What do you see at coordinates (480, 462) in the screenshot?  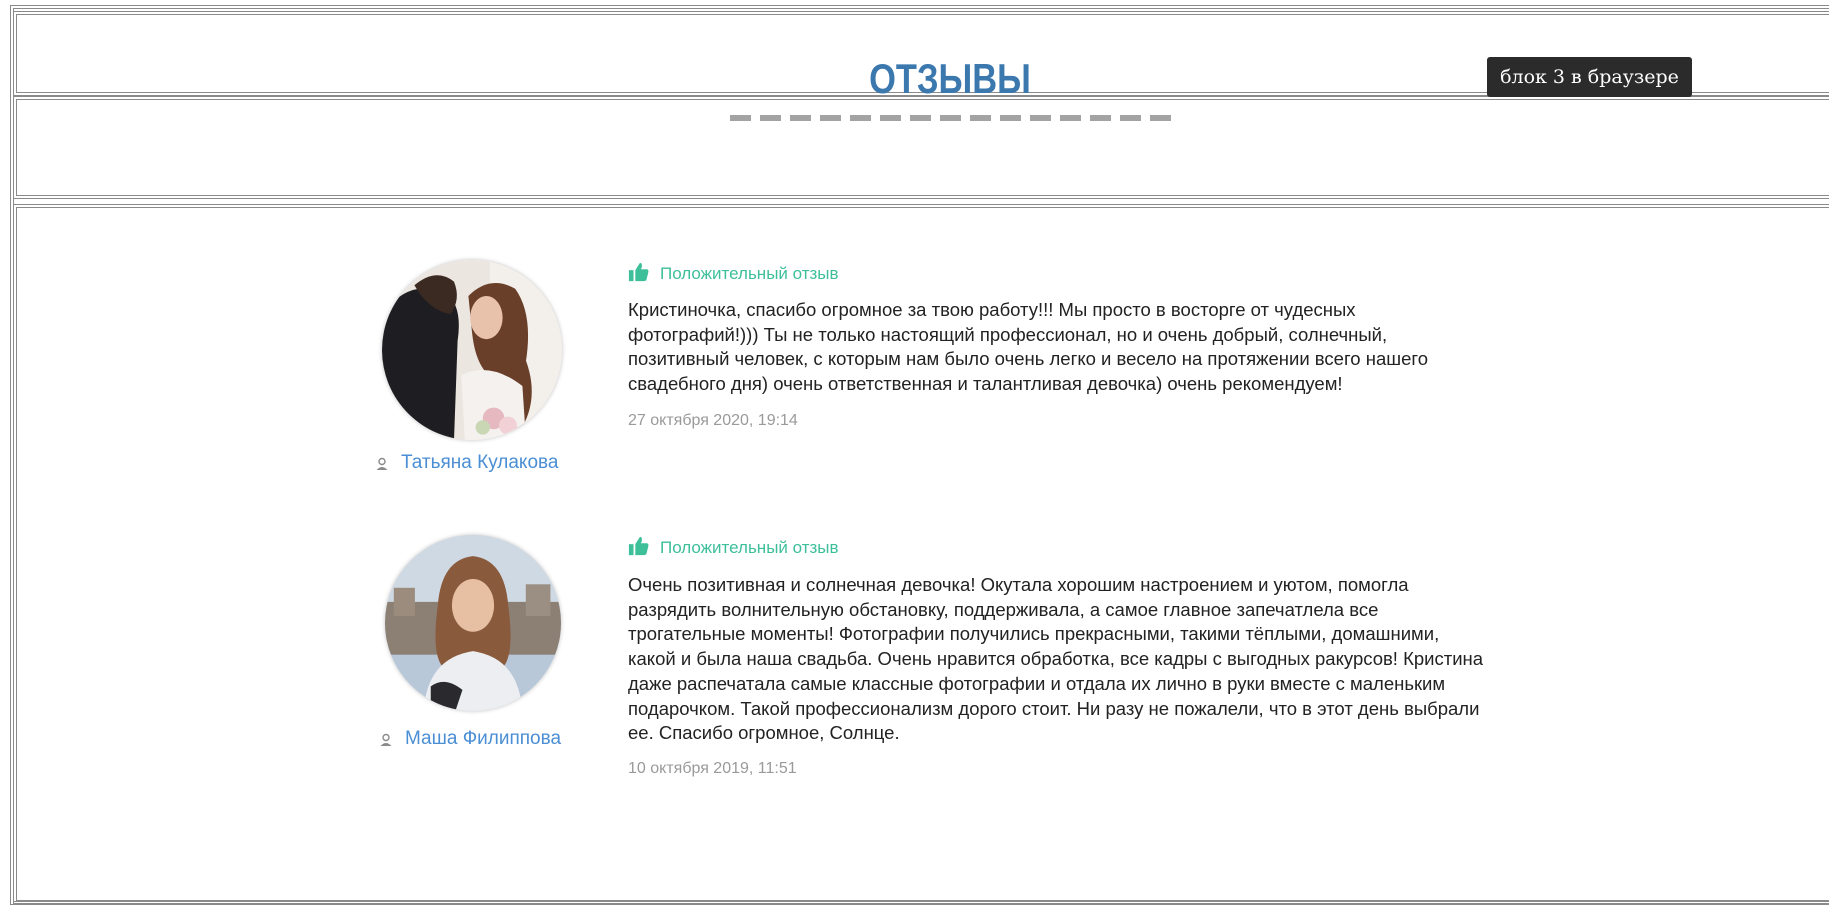 I see `author-name-text: Татьяна Кулакова` at bounding box center [480, 462].